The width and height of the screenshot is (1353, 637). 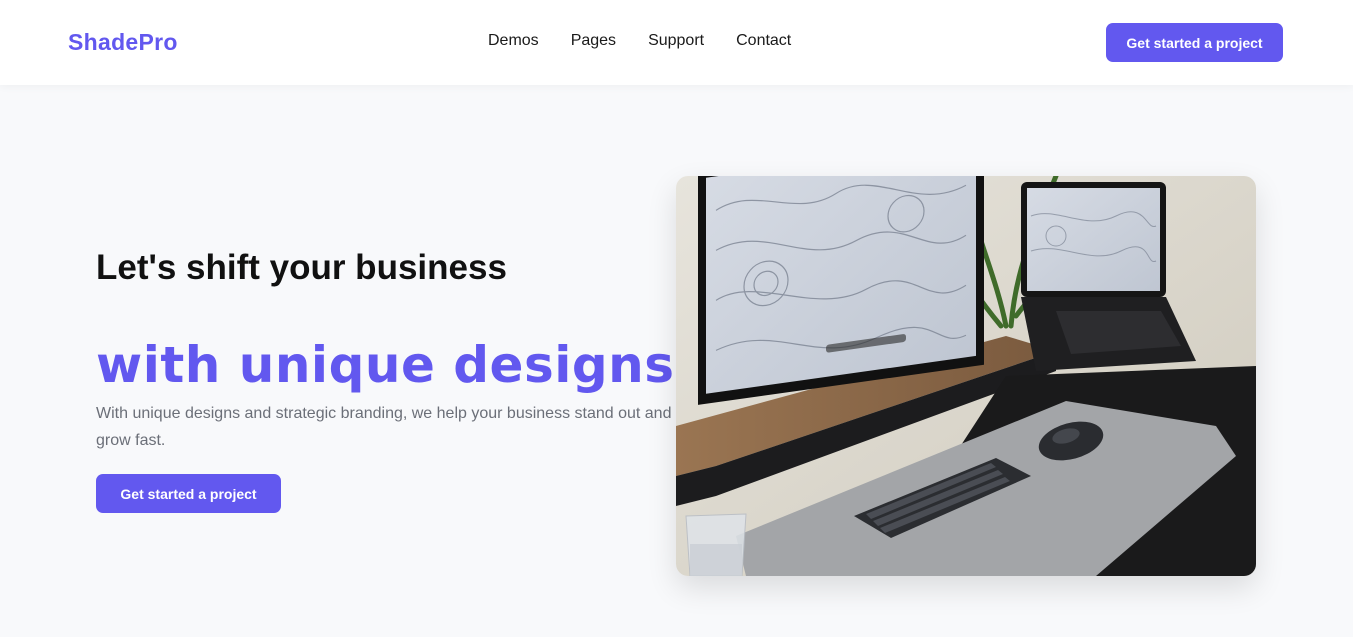 I want to click on nav-link-support: Support, so click(x=676, y=41).